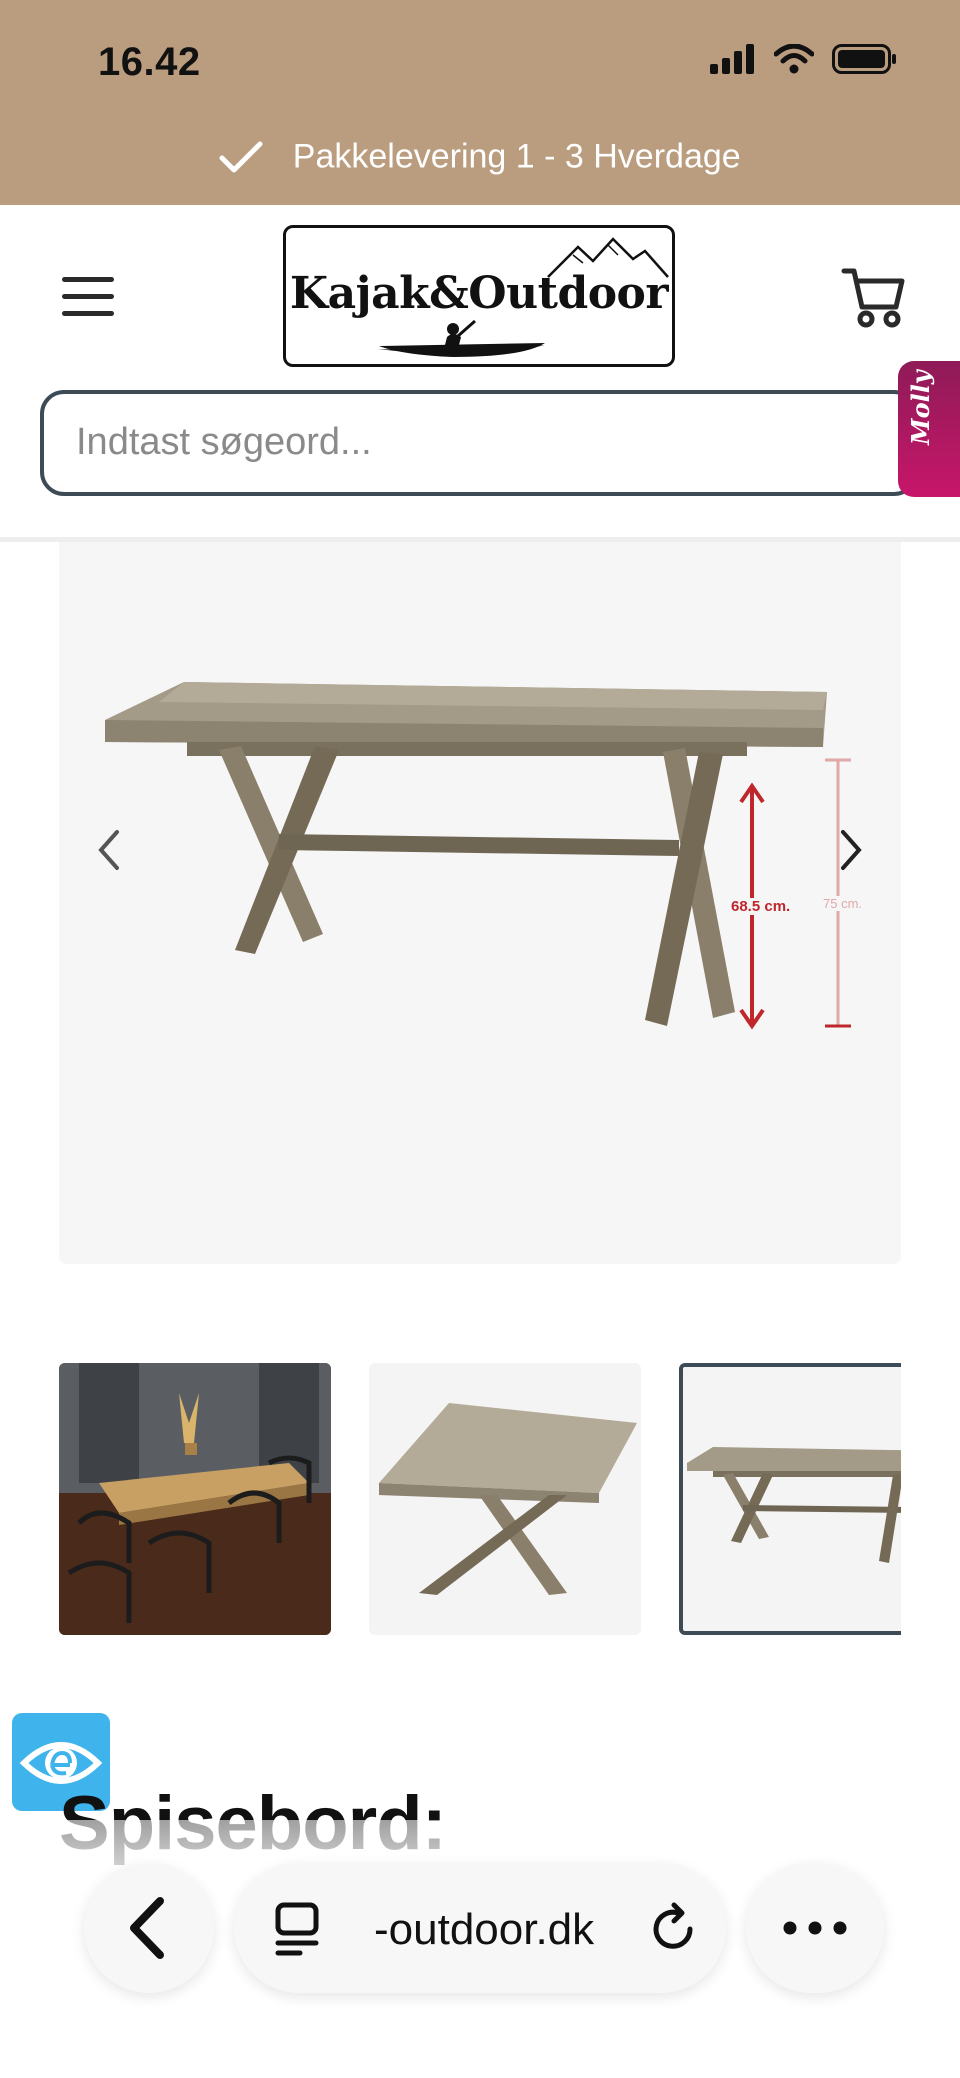 This screenshot has width=960, height=2078. I want to click on more-icon, so click(815, 1928).